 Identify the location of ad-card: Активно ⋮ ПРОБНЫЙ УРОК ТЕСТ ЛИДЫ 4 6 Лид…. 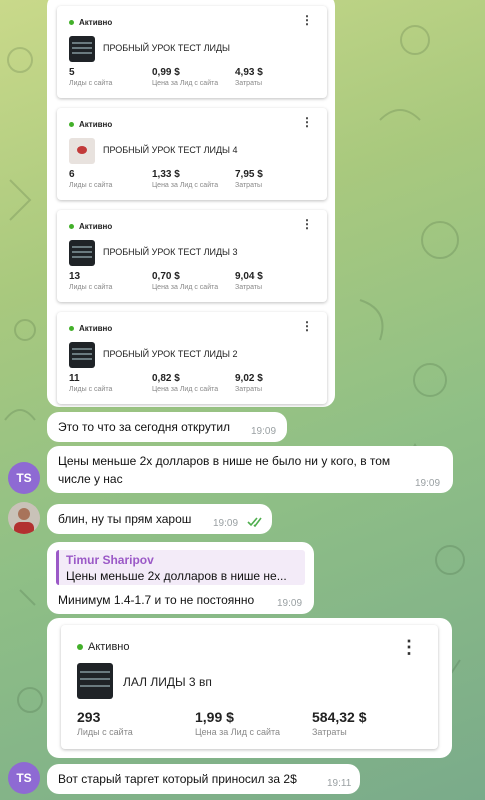
(192, 154).